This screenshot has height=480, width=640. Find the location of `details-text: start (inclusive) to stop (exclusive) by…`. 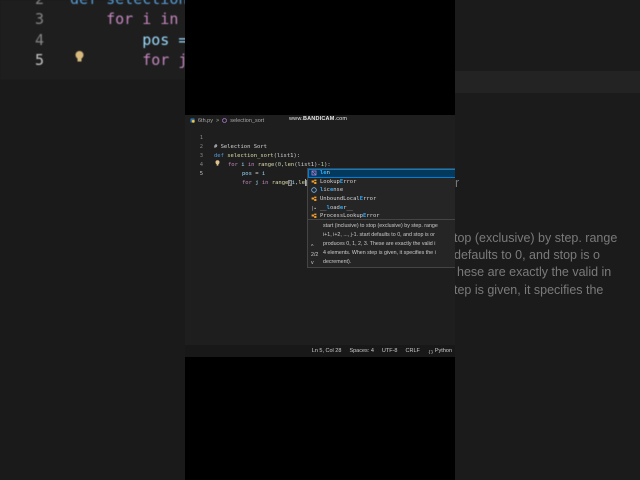

details-text: start (inclusive) to stop (exclusive) by… is located at coordinates (380, 226).